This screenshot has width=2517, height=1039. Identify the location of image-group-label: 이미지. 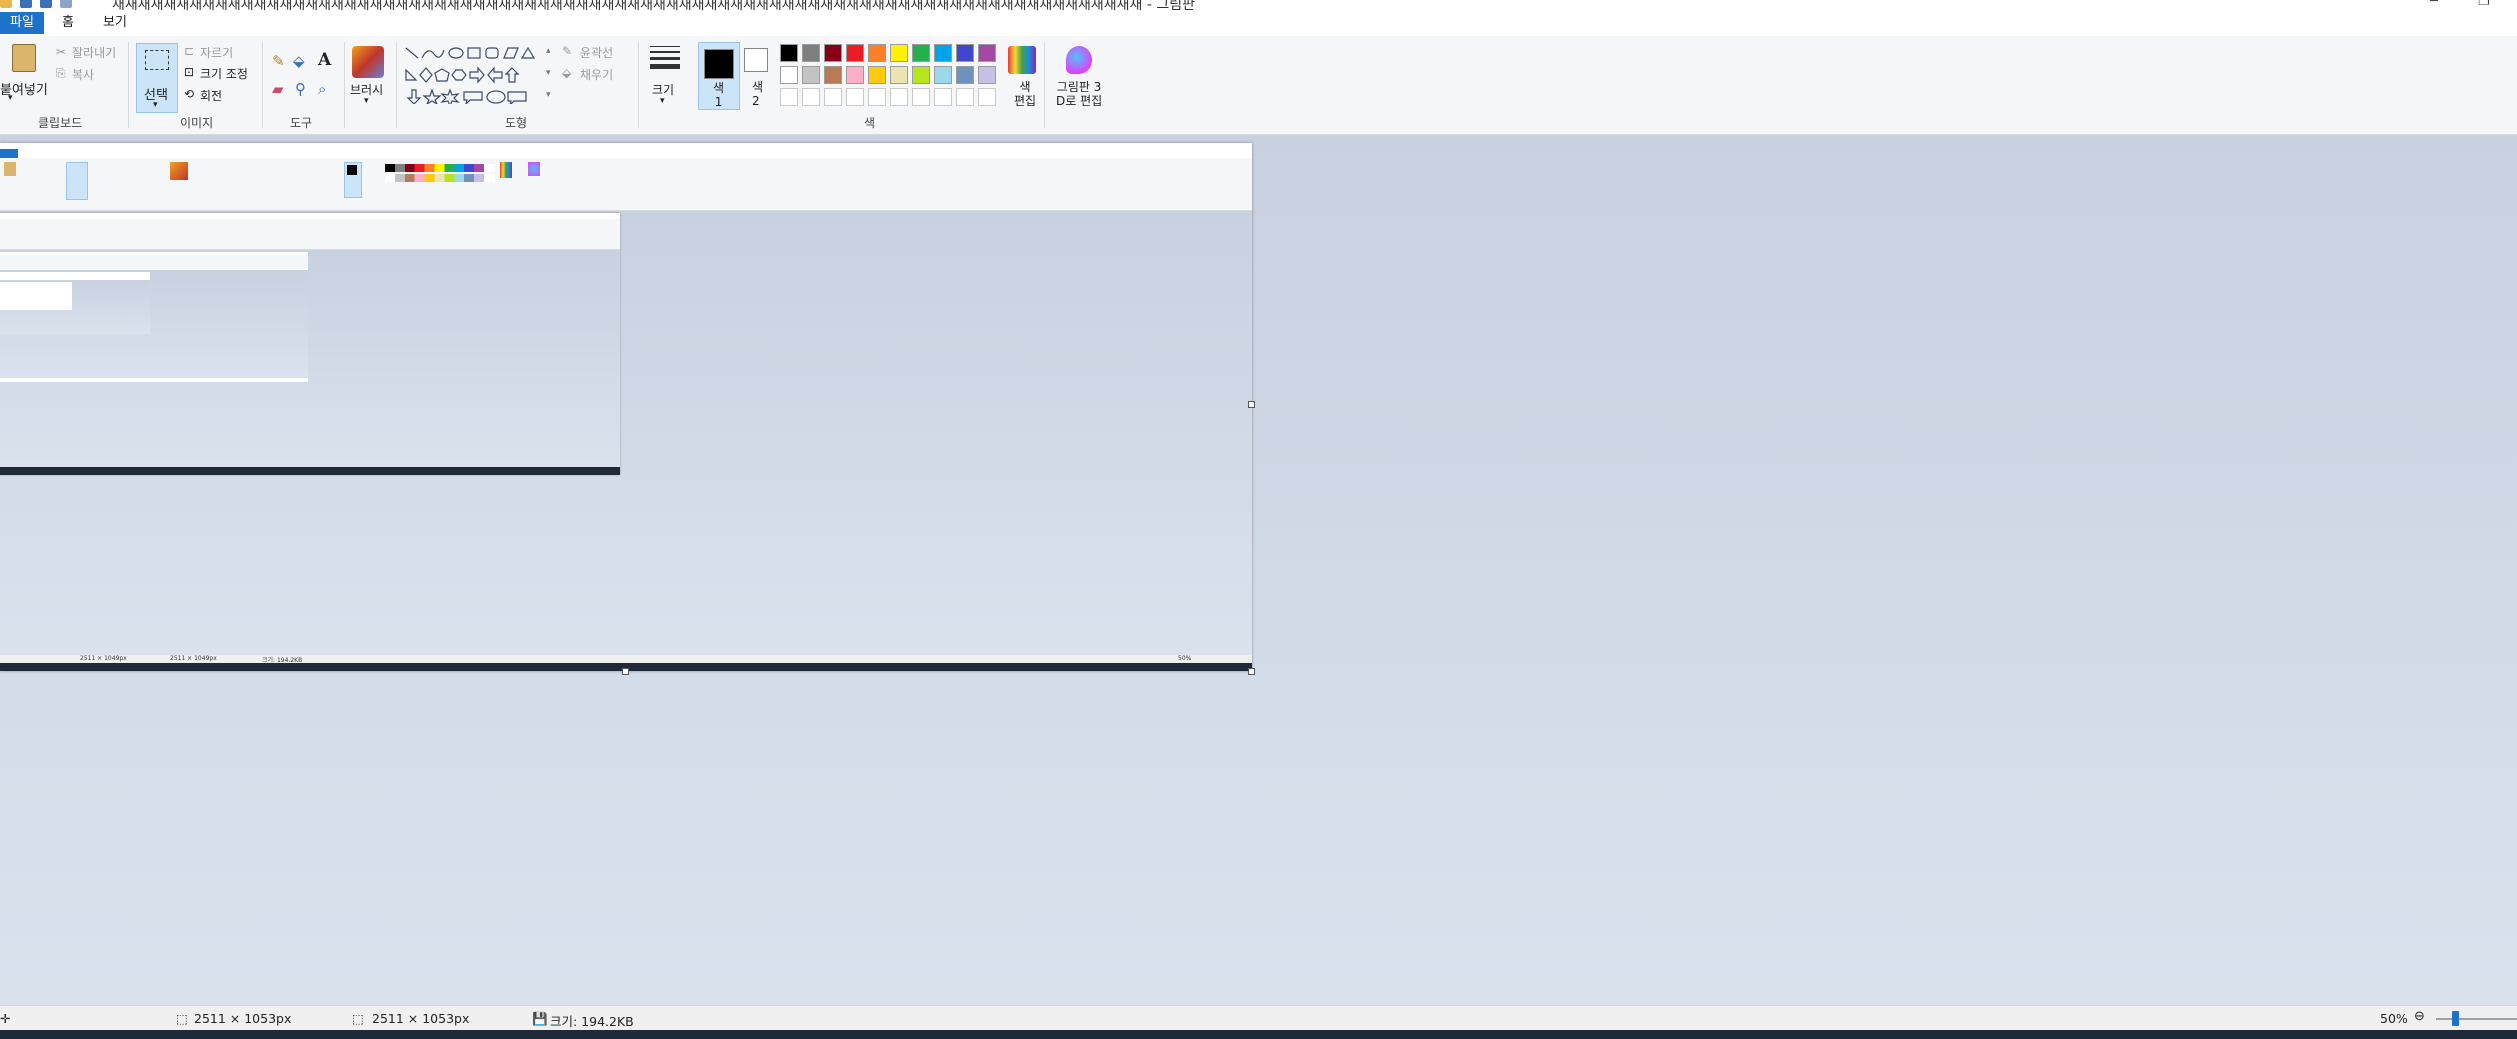
(197, 123).